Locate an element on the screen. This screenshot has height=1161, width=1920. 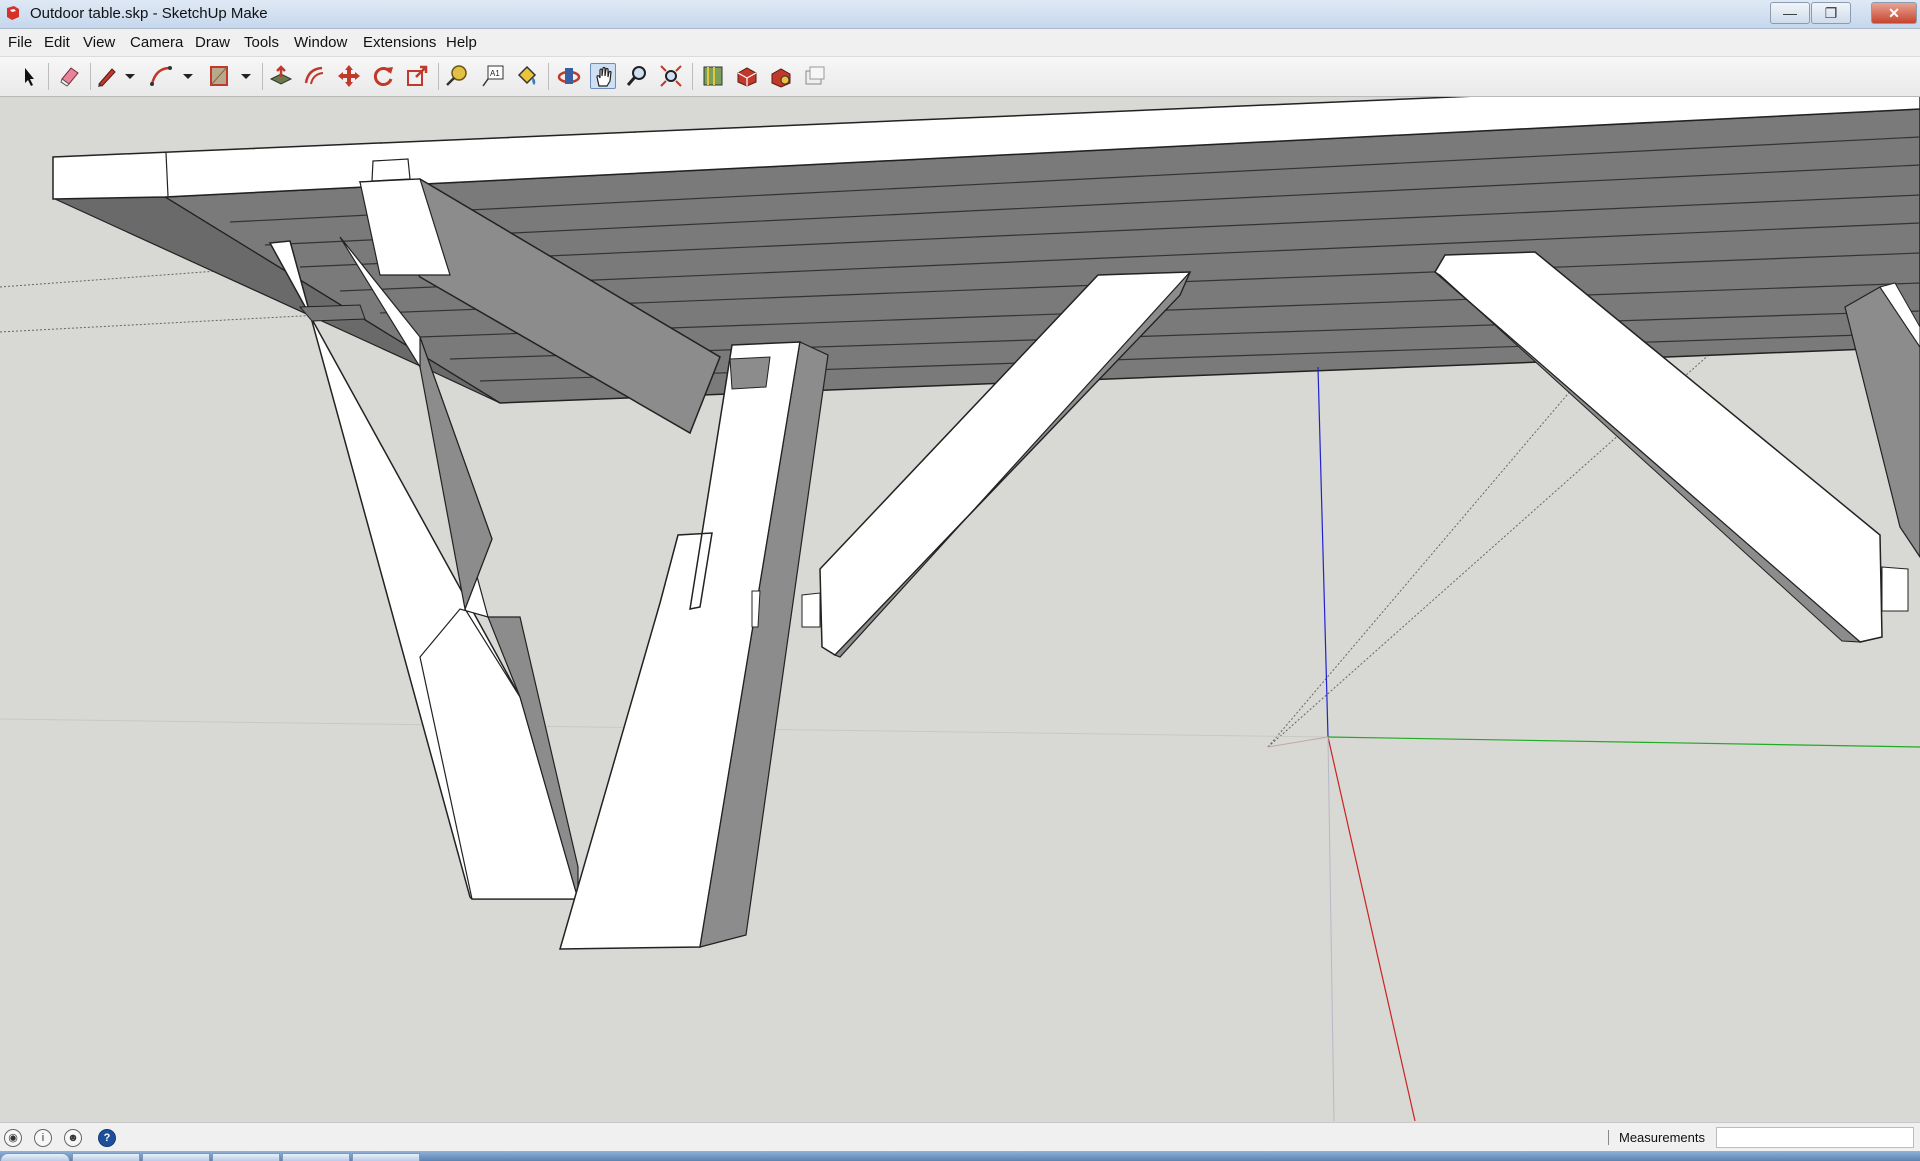
status-bar: ◉ i ☻ ? Measurements is located at coordinates (960, 1137).